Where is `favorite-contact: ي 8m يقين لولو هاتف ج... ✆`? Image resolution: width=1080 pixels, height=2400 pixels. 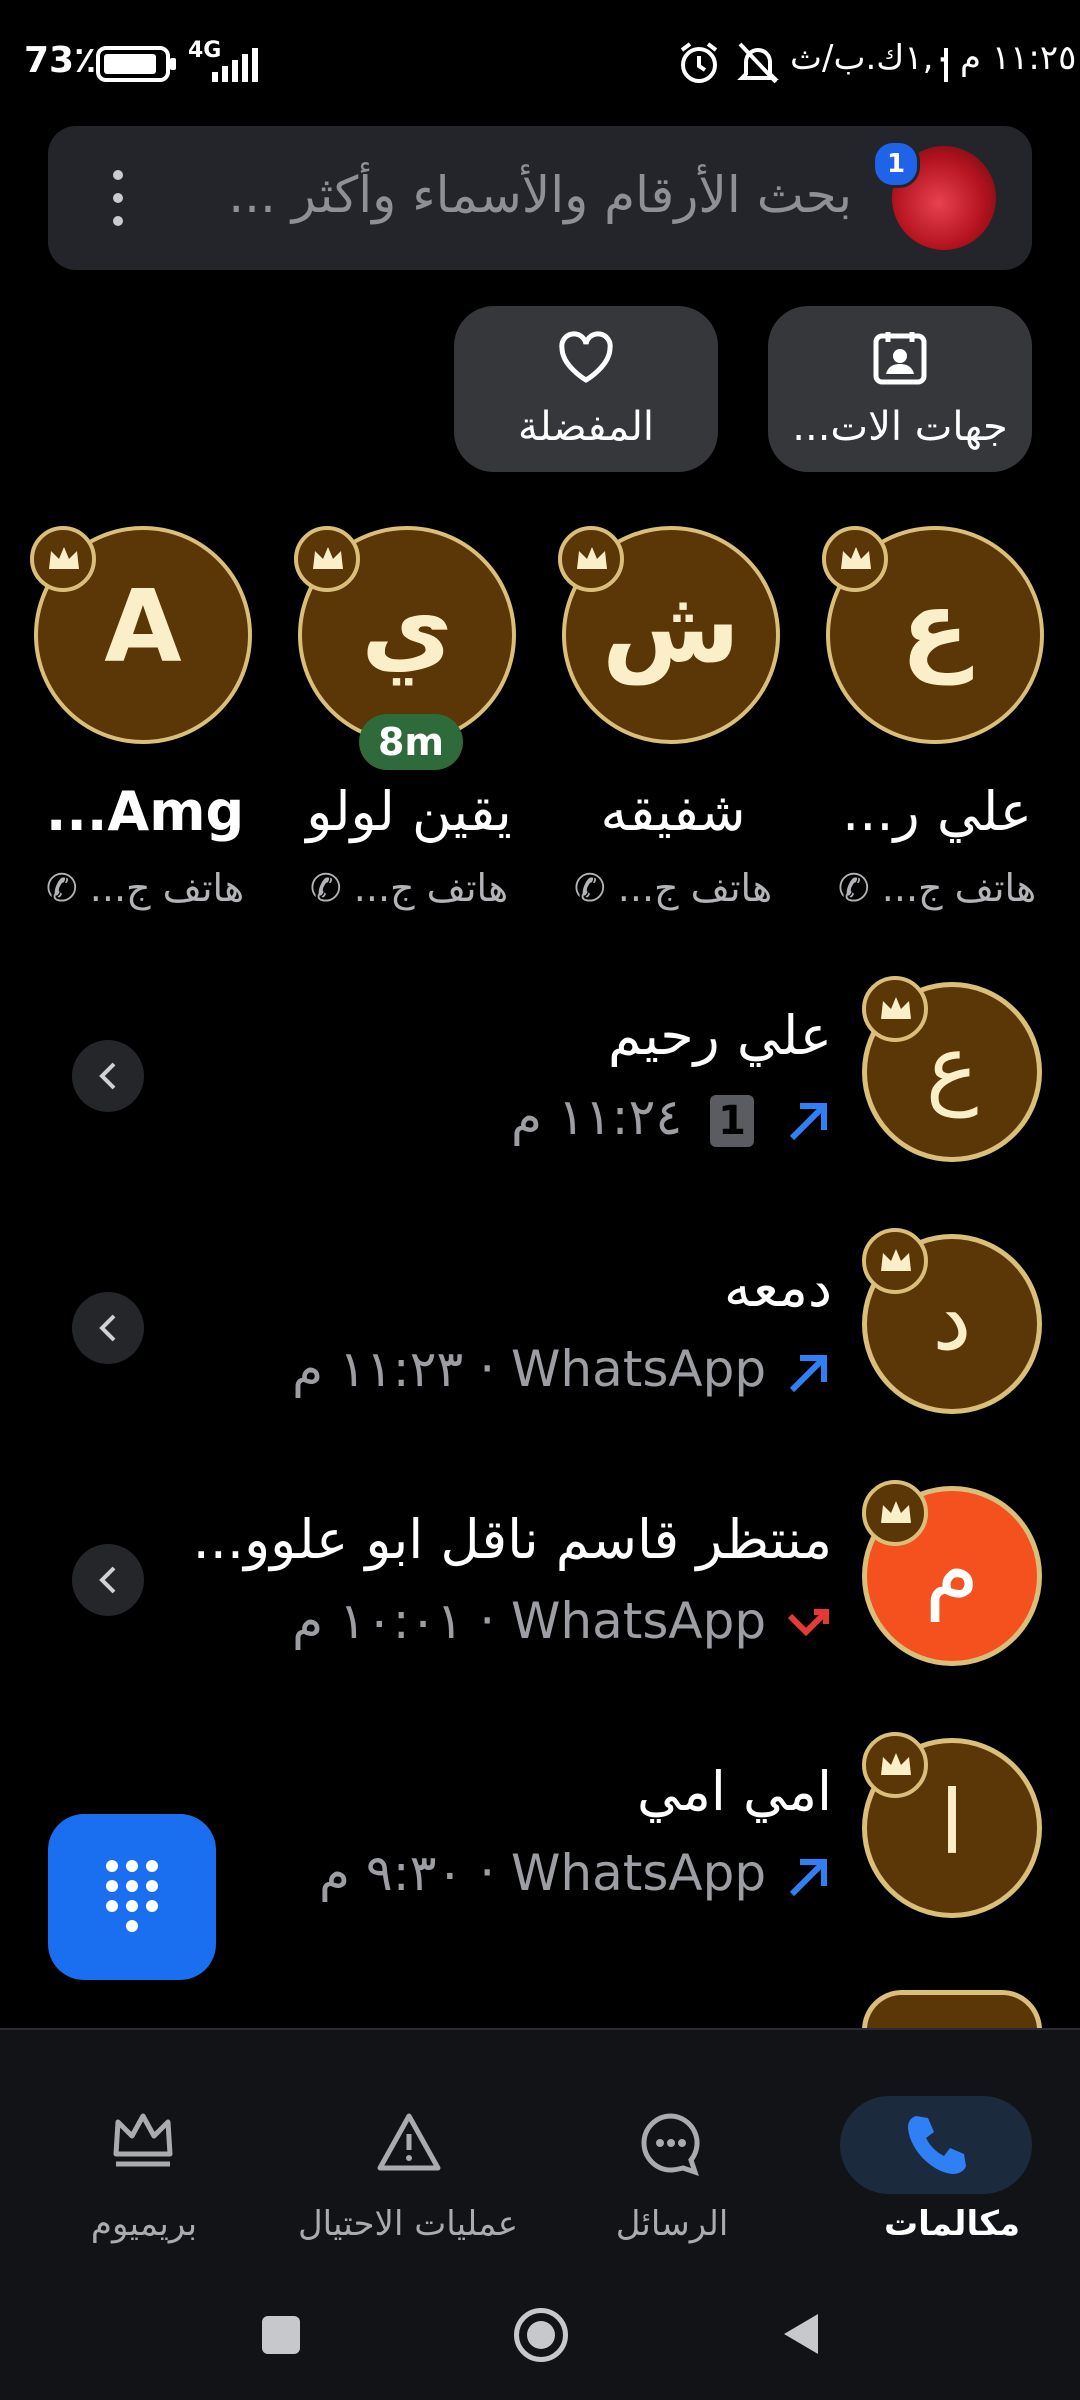 favorite-contact: ي 8m يقين لولو هاتف ج... ✆ is located at coordinates (409, 726).